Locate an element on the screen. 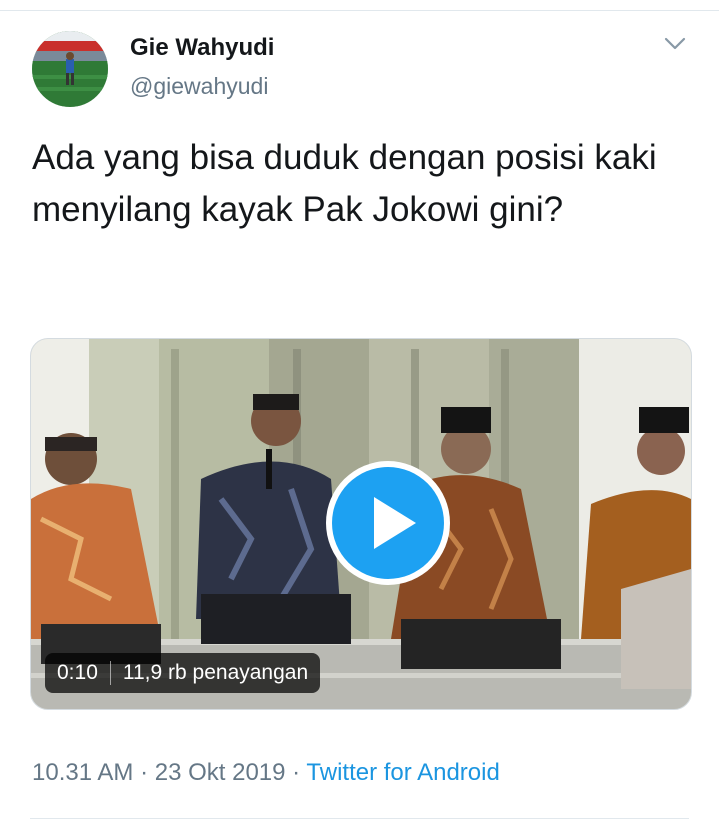  bottom-divider is located at coordinates (359, 818).